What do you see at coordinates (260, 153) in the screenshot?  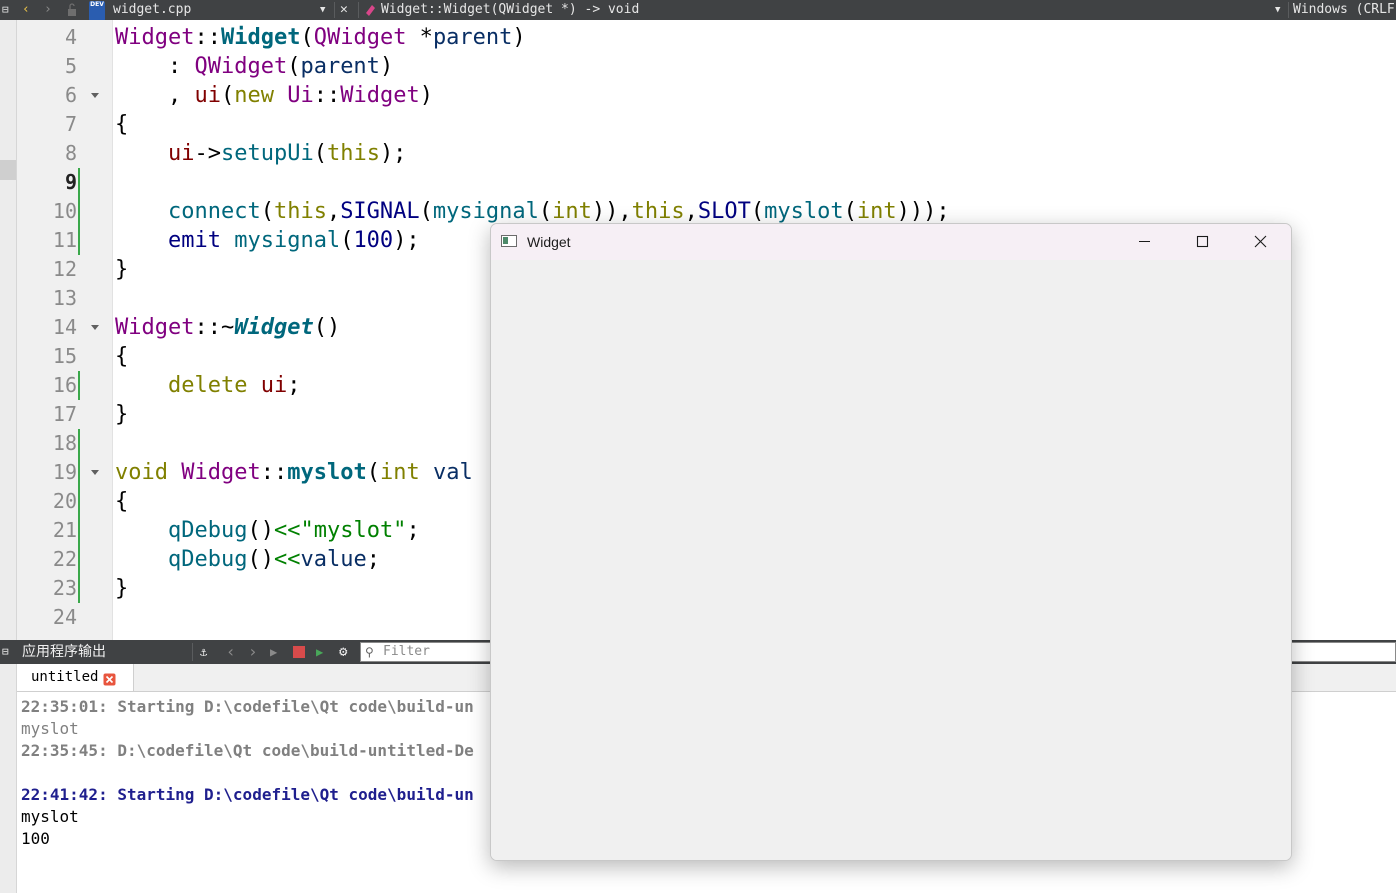 I see `code-line: ui->setupUi(this);` at bounding box center [260, 153].